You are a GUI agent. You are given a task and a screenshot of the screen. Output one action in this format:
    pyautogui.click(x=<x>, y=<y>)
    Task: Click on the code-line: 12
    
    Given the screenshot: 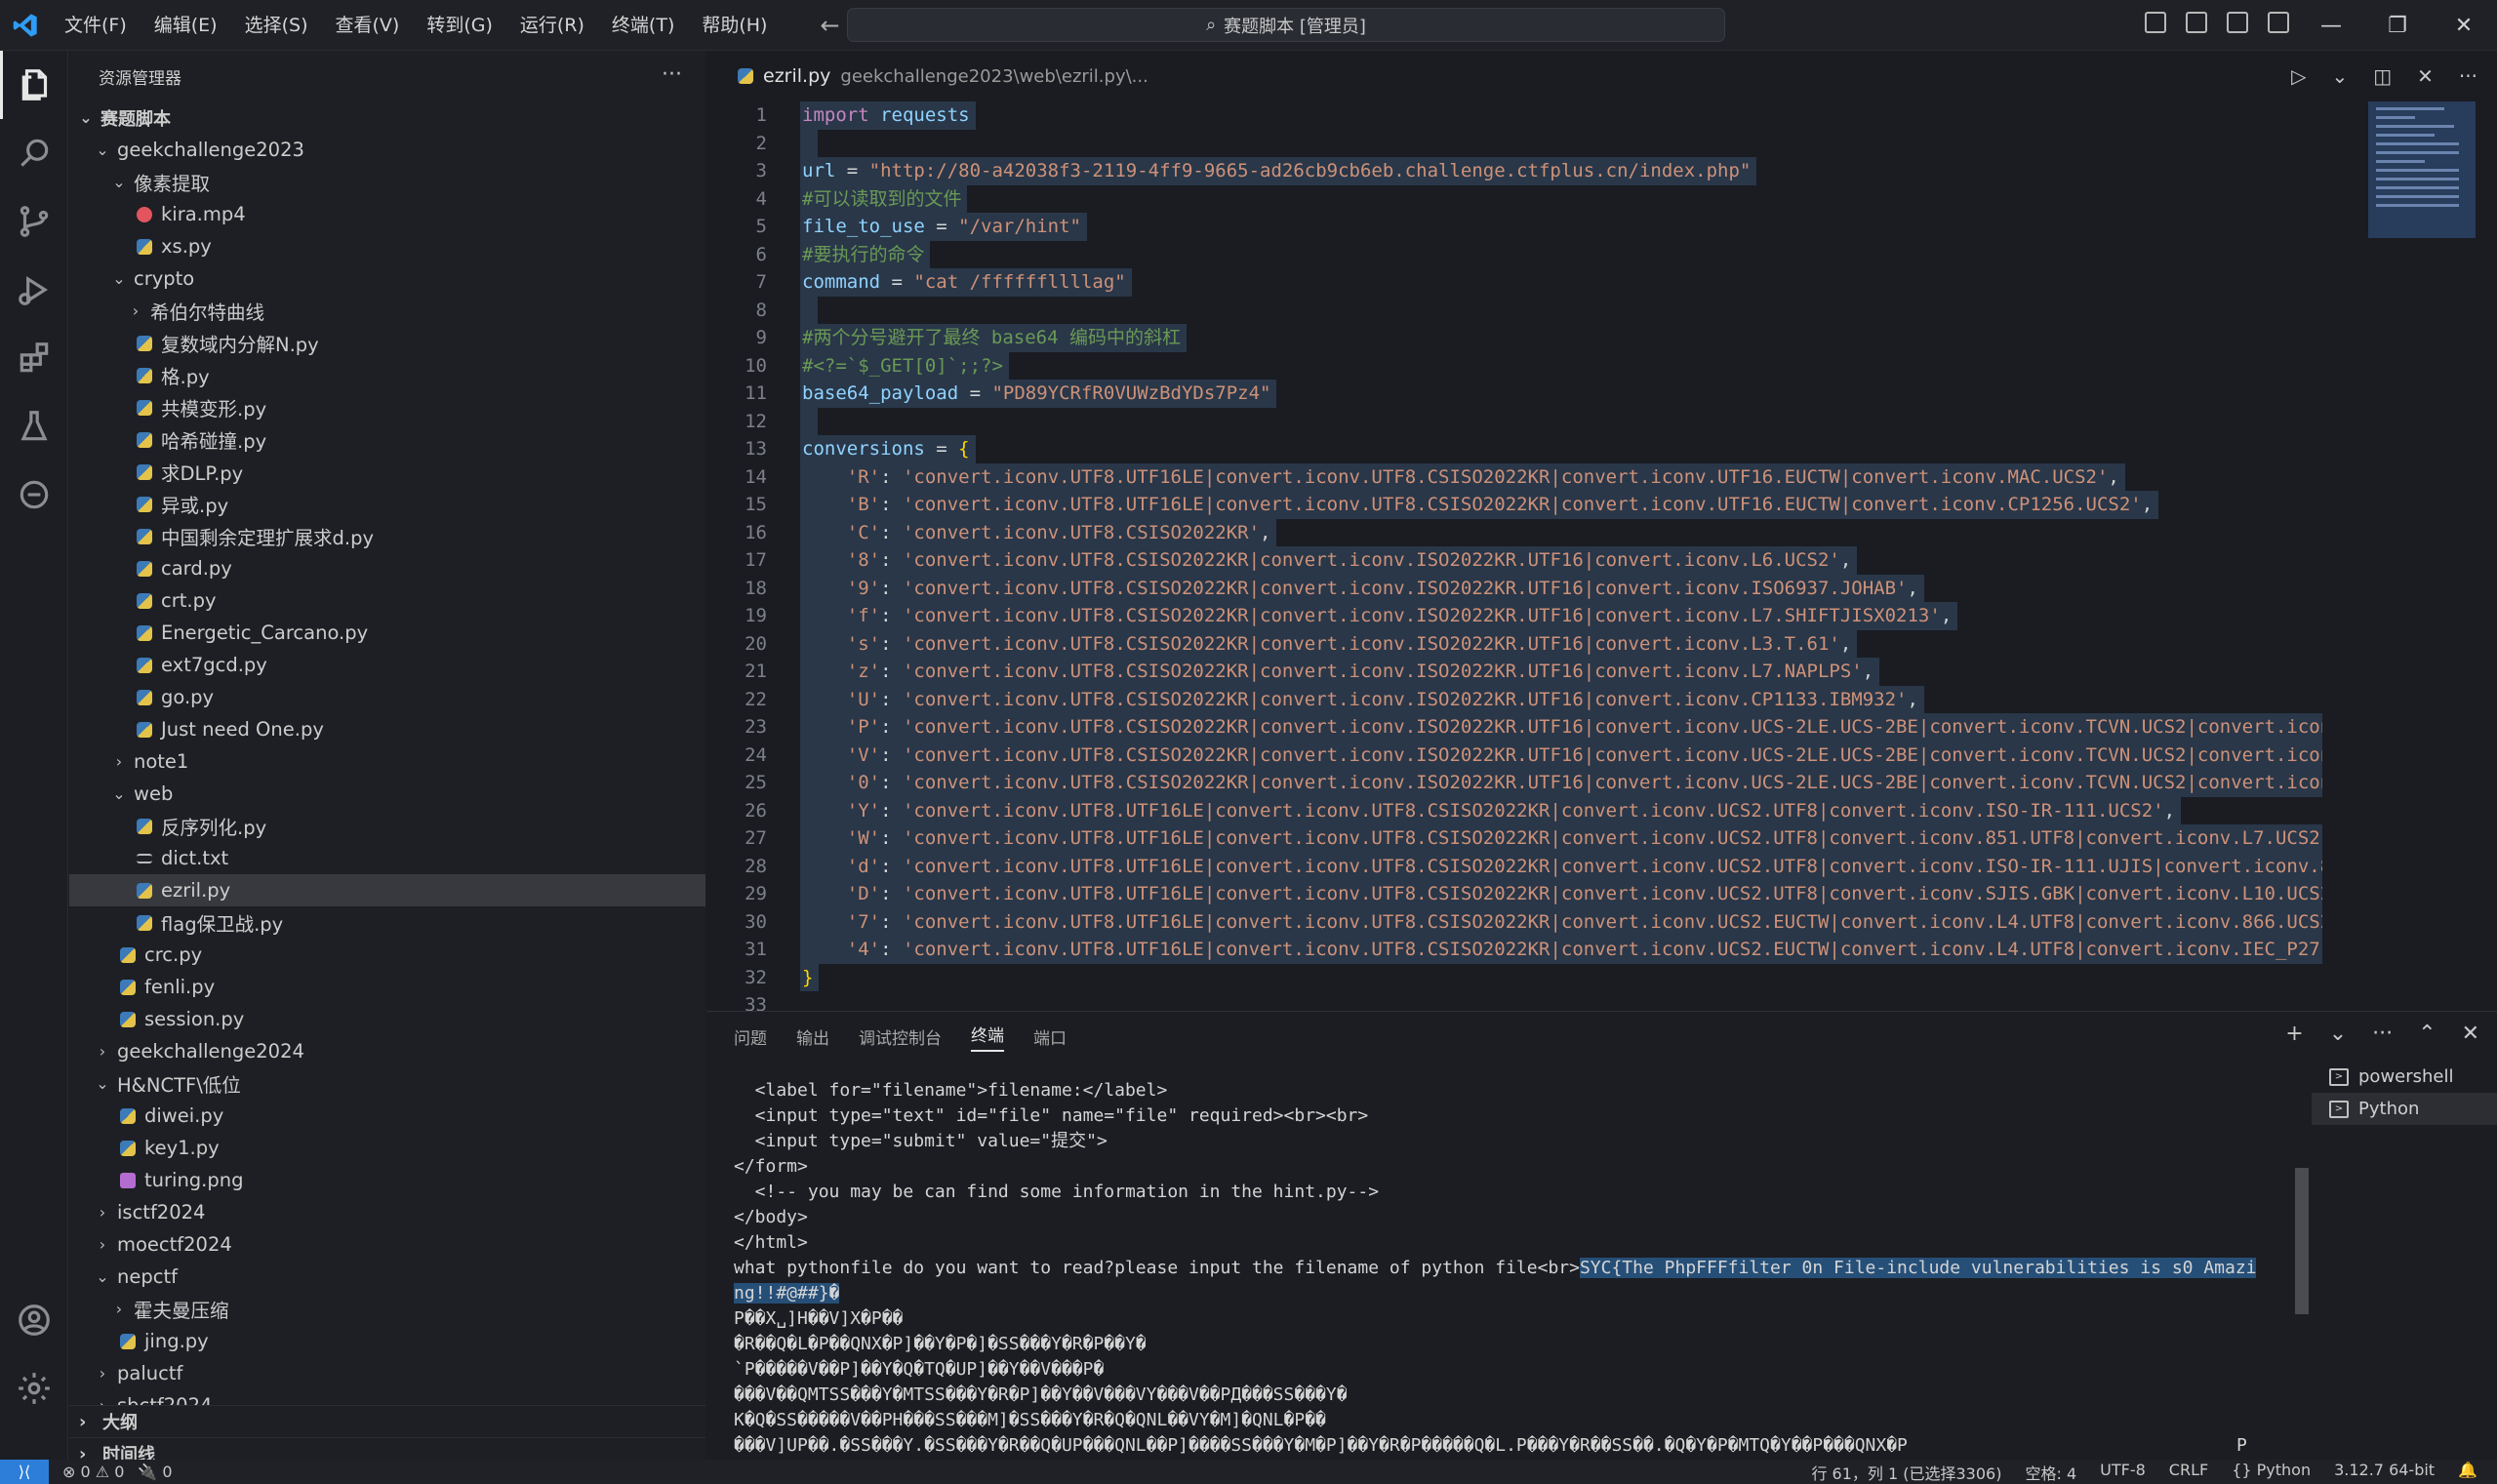 What is the action you would take?
    pyautogui.click(x=1535, y=421)
    